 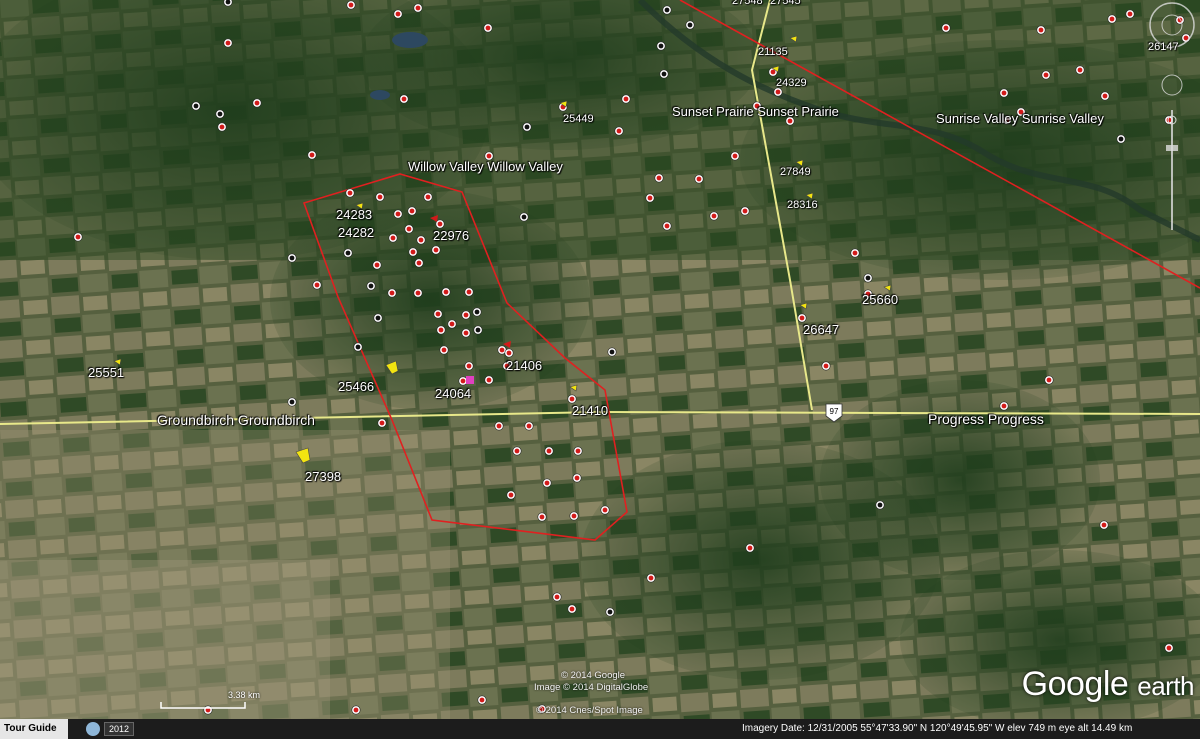 I want to click on well-label: 27545, so click(x=785, y=3).